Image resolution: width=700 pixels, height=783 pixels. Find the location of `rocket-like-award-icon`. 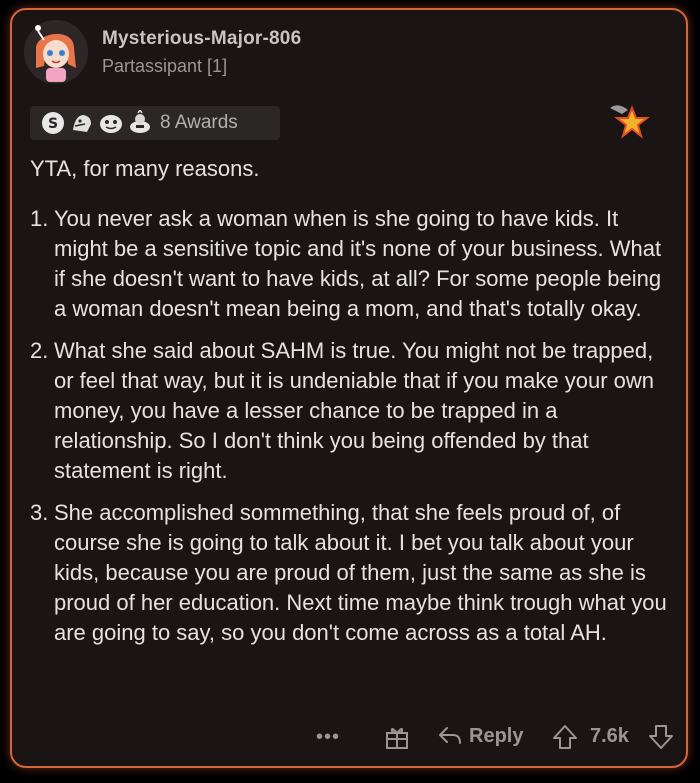

rocket-like-award-icon is located at coordinates (140, 121).